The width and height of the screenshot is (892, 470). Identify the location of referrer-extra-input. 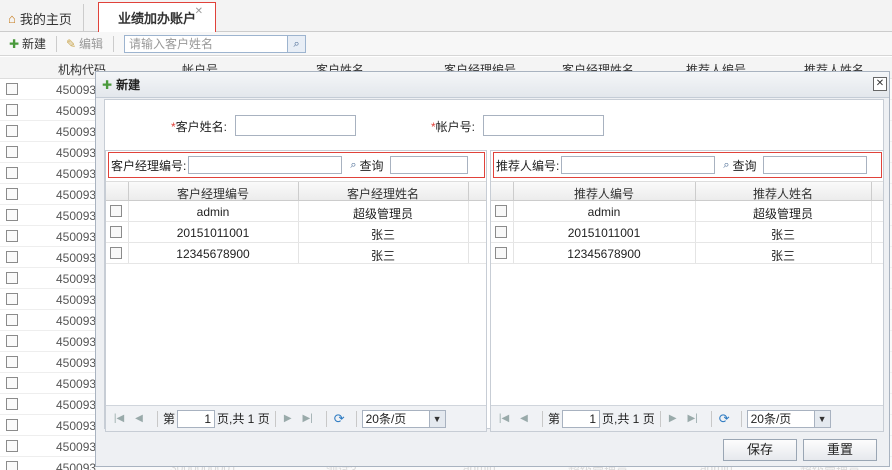
(814, 165).